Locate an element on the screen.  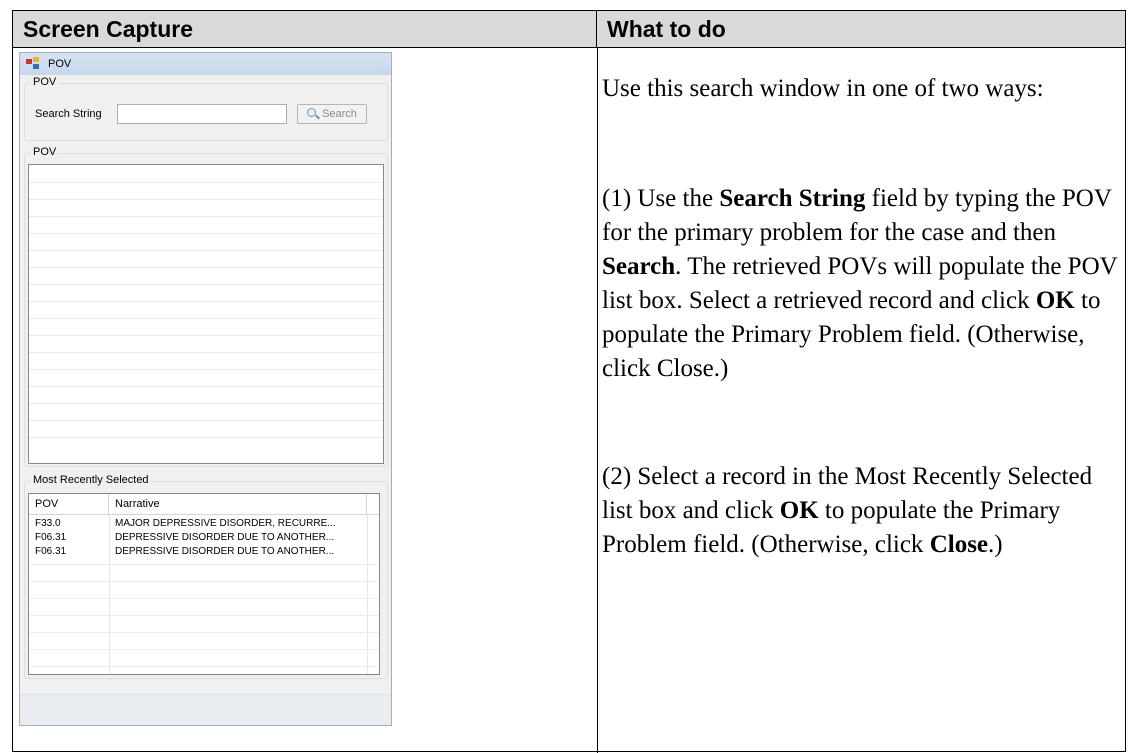
mrs-col-narrative: Narrative is located at coordinates (238, 504).